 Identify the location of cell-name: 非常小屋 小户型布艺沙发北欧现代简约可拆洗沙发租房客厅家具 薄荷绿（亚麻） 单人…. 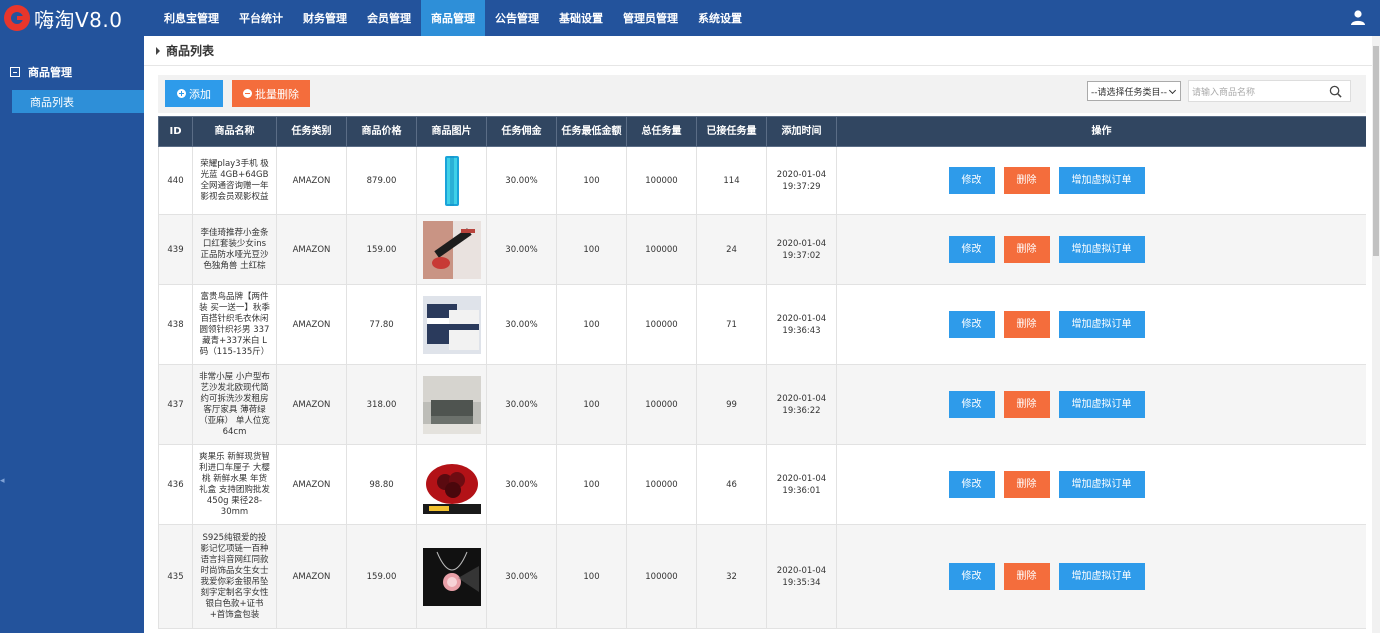
(234, 404).